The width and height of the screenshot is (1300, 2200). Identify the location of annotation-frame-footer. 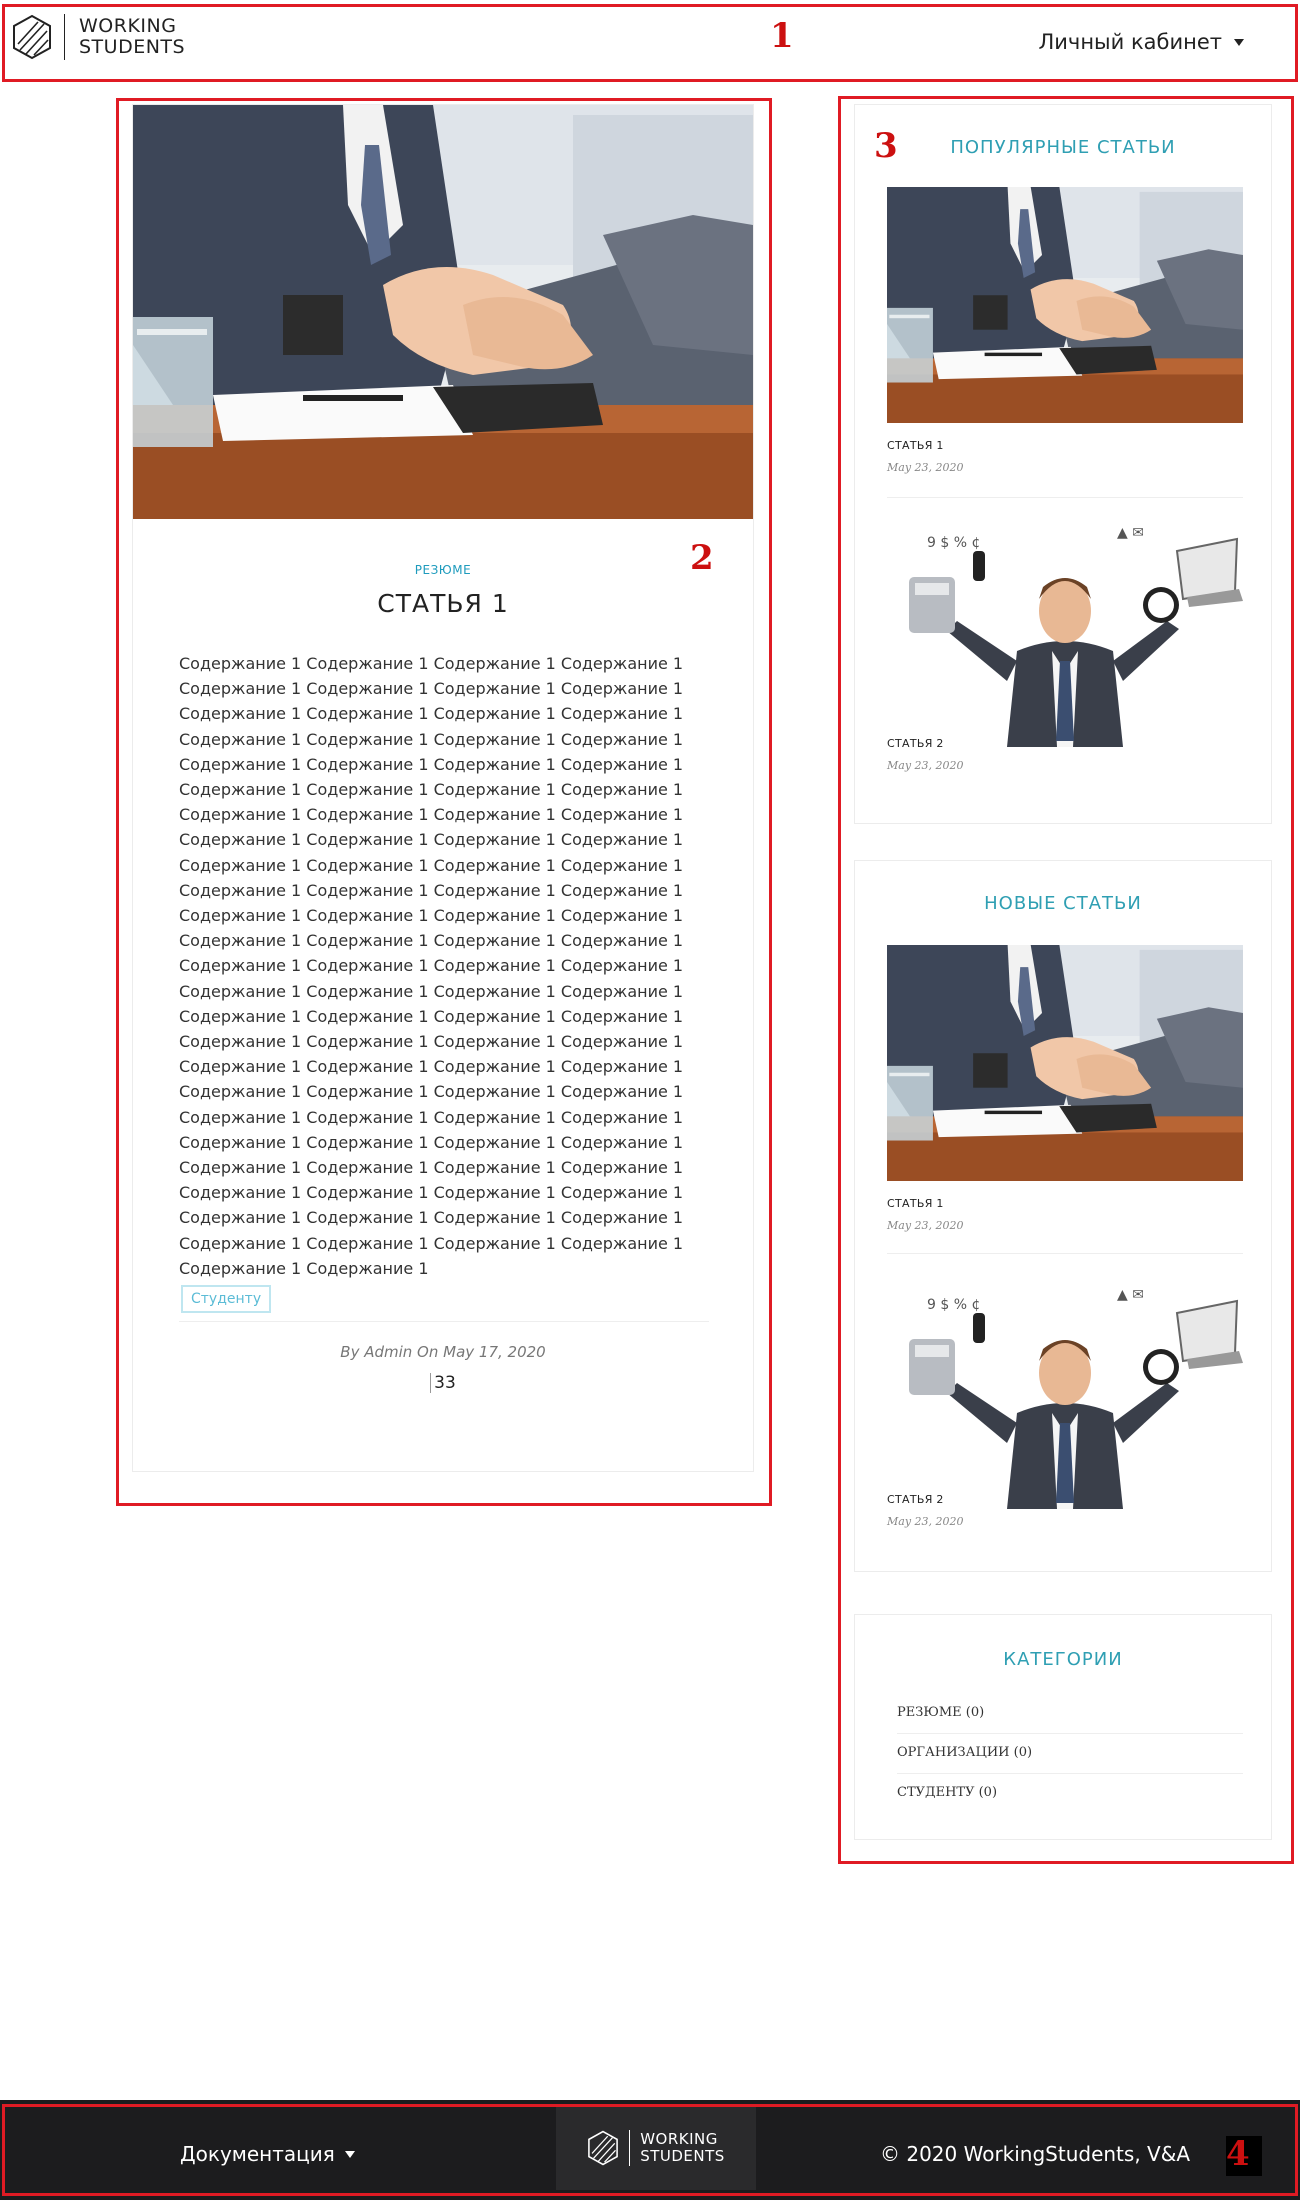
(650, 2150).